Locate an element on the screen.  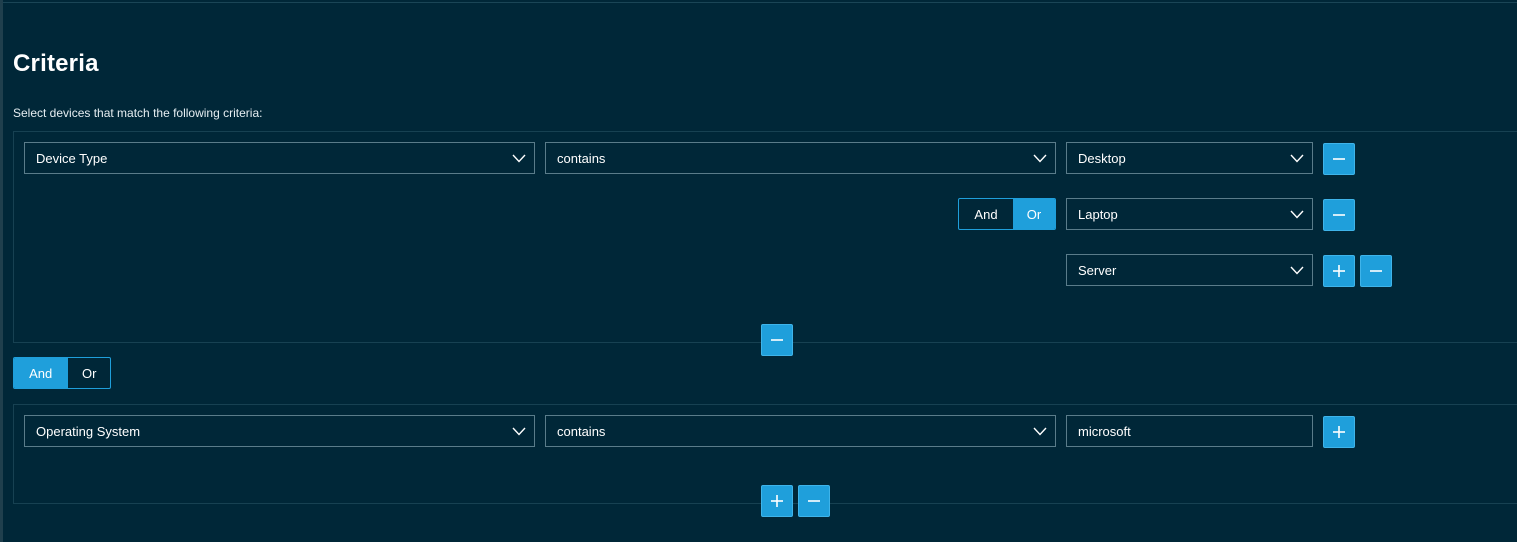
left-edge is located at coordinates (1, 271).